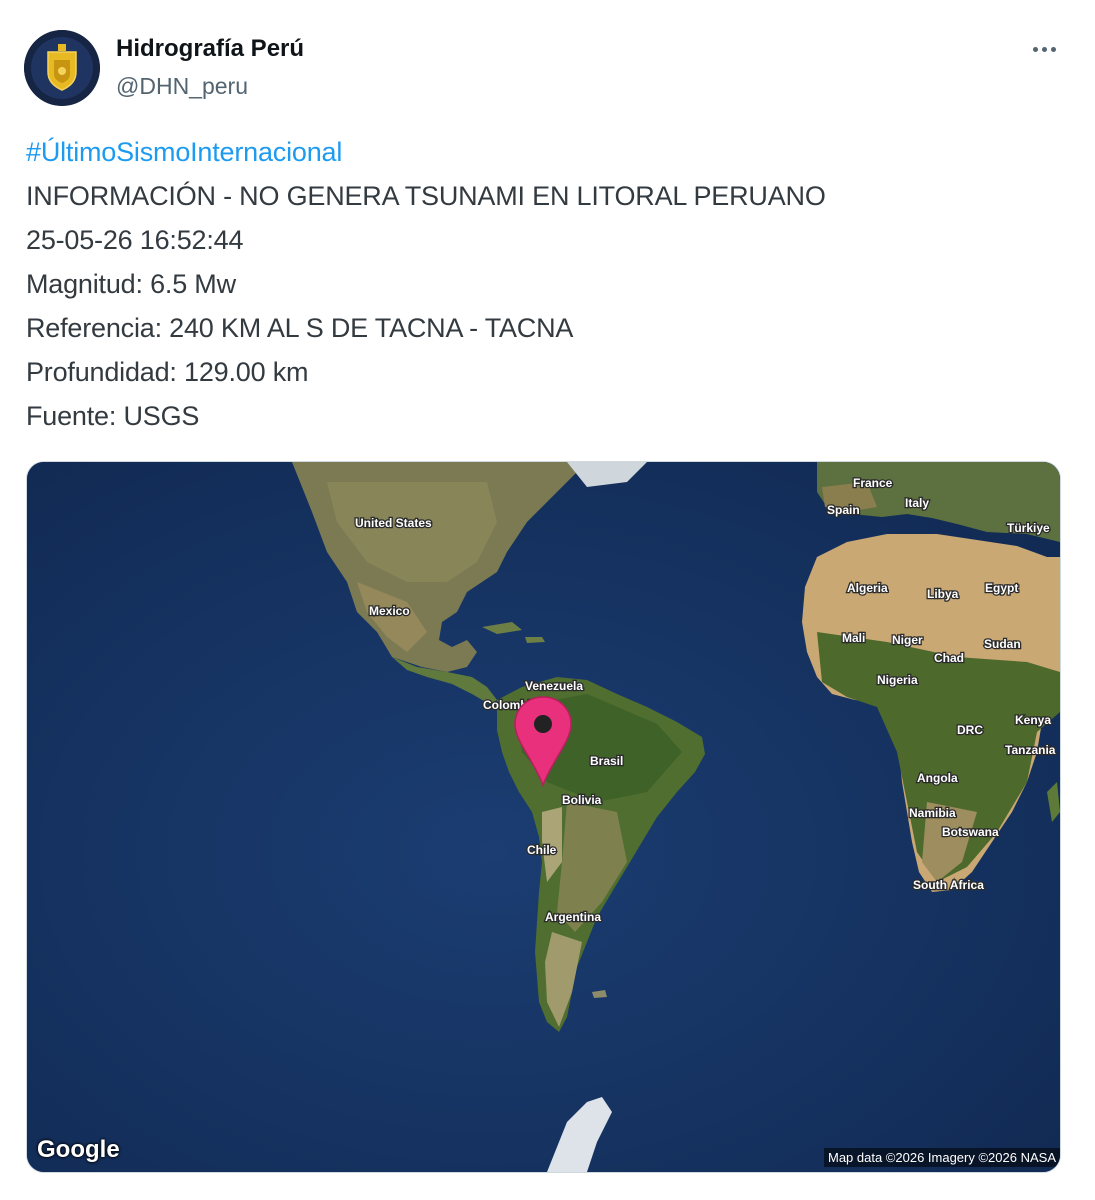 The width and height of the screenshot is (1095, 1200). Describe the element at coordinates (1035, 49) in the screenshot. I see `more-horizontal-icon` at that location.